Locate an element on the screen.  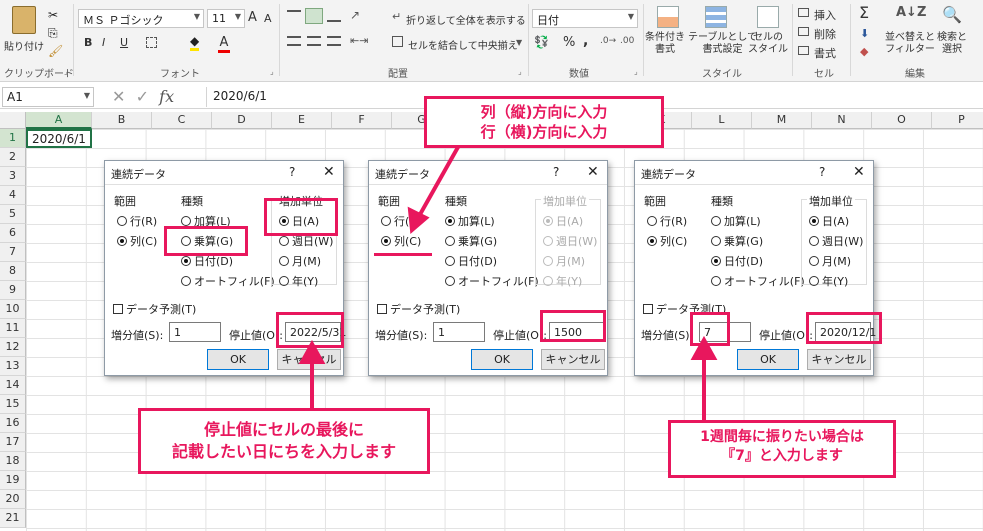
callout-bottom-right: 1週間毎に振りたい場合は 『7』と入力します is located at coordinates (782, 449).